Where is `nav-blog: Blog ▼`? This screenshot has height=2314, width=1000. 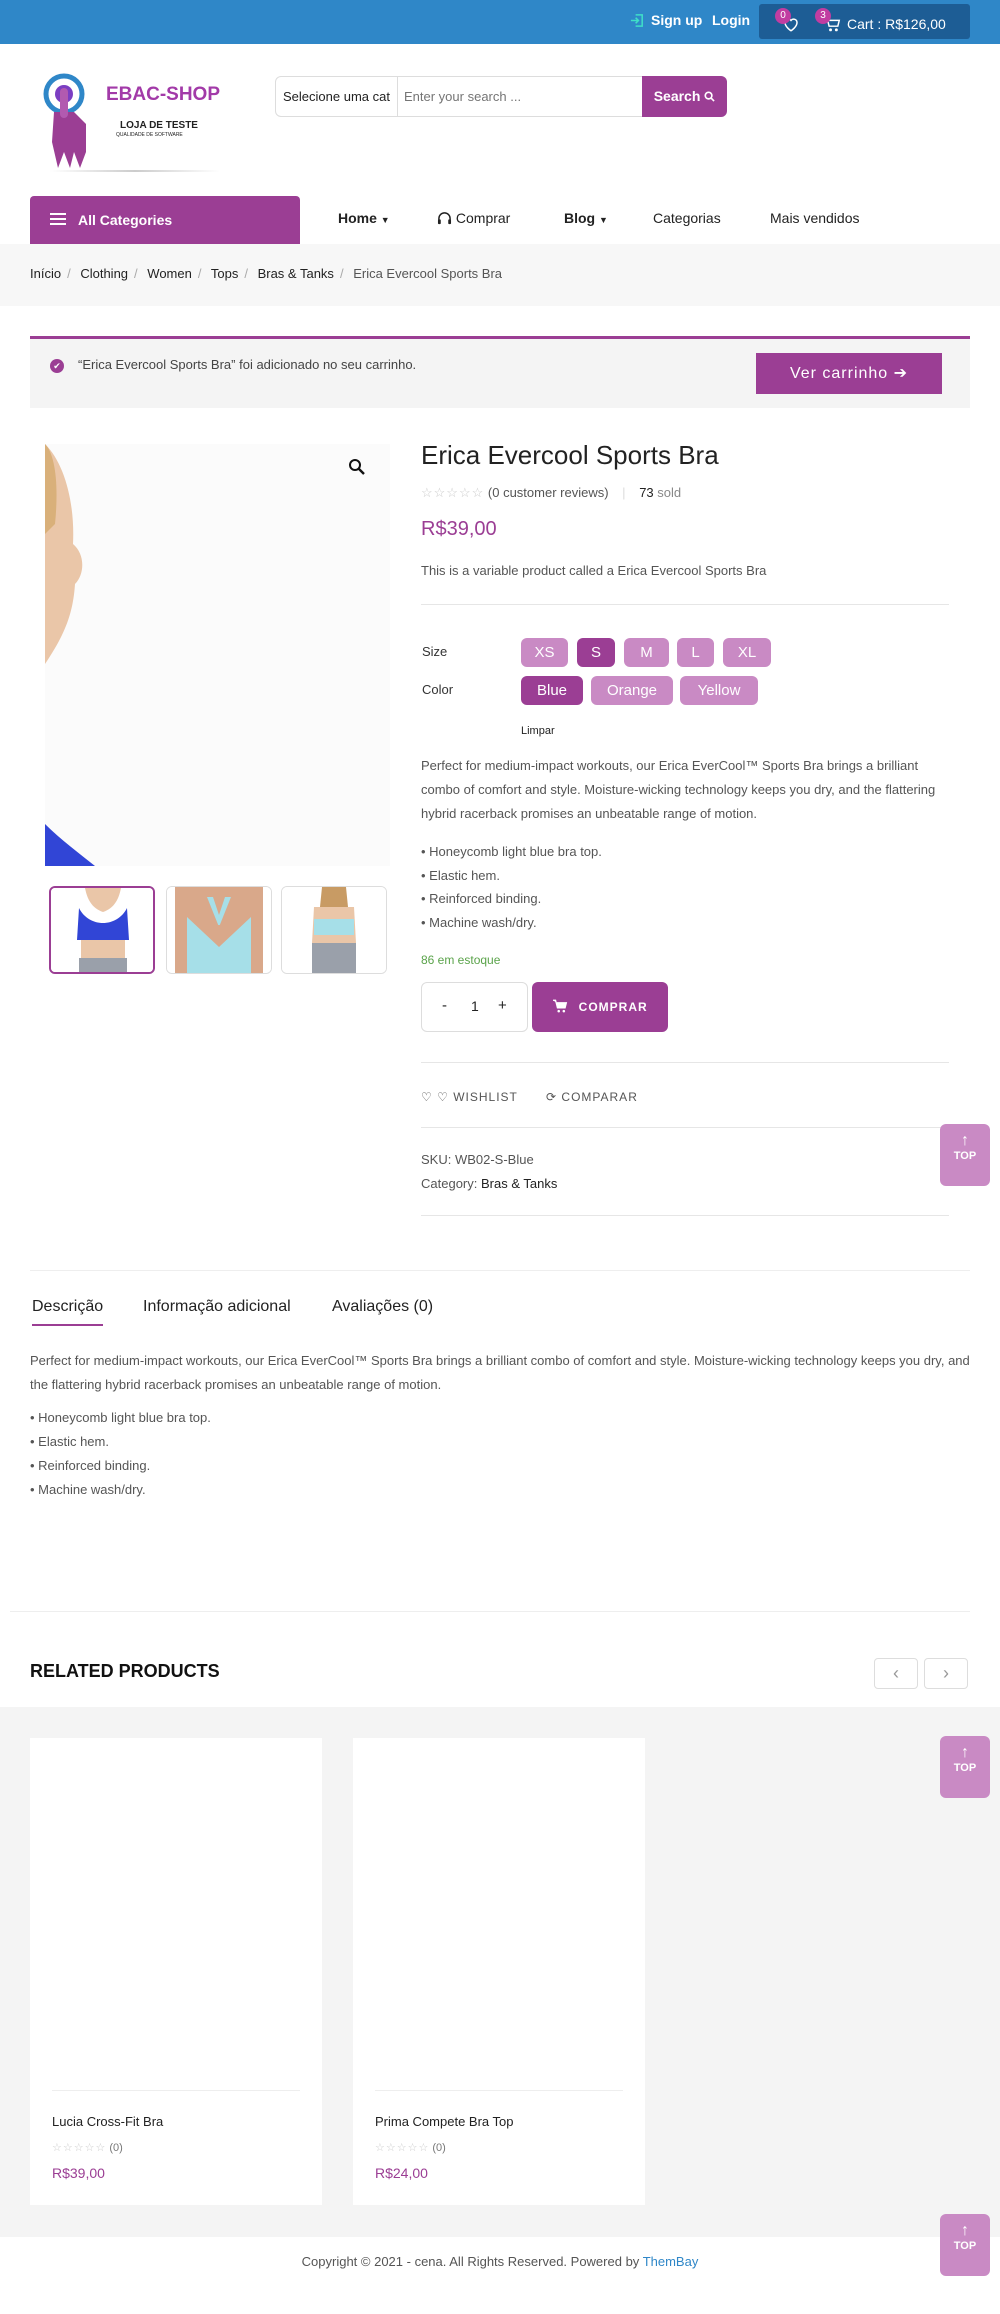
nav-blog: Blog ▼ is located at coordinates (586, 218).